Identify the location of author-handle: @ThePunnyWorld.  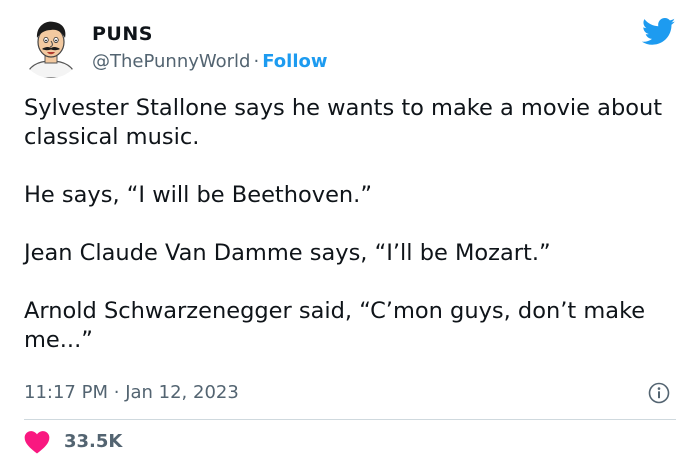
(171, 61).